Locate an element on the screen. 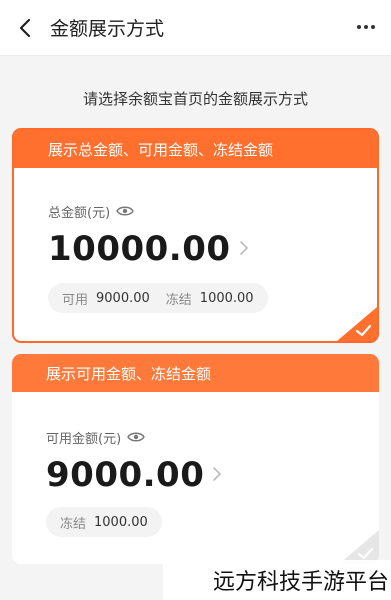 Image resolution: width=391 pixels, height=600 pixels. breakdown-pill: 可用 9000.00 冻结 1000.00 is located at coordinates (158, 298).